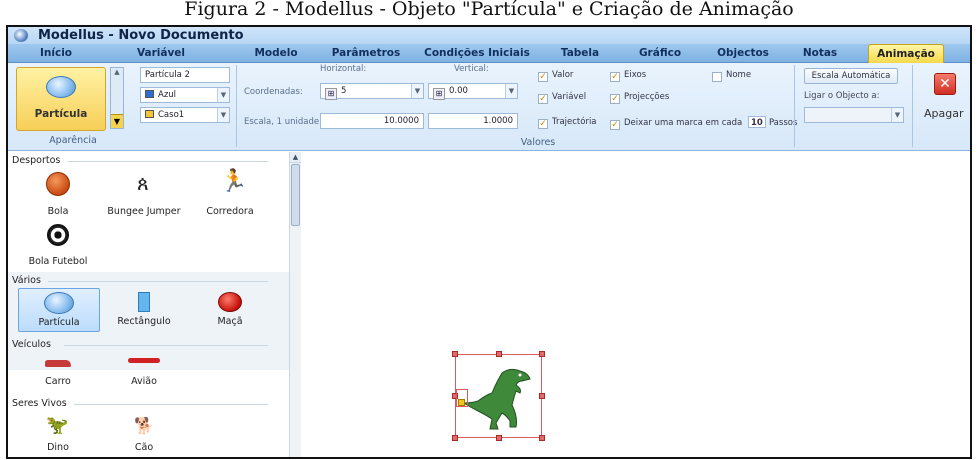  Describe the element at coordinates (295, 195) in the screenshot. I see `scrollbar-thumb` at that location.